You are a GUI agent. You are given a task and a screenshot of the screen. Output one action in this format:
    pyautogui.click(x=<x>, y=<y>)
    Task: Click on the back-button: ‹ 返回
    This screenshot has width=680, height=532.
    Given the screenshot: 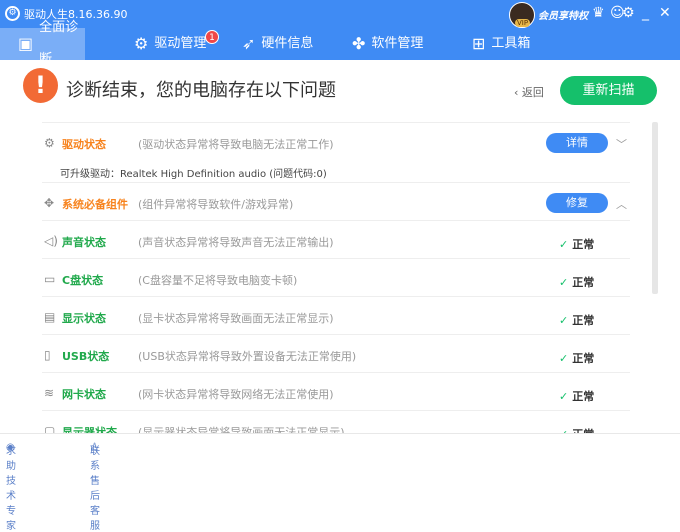 What is the action you would take?
    pyautogui.click(x=529, y=92)
    